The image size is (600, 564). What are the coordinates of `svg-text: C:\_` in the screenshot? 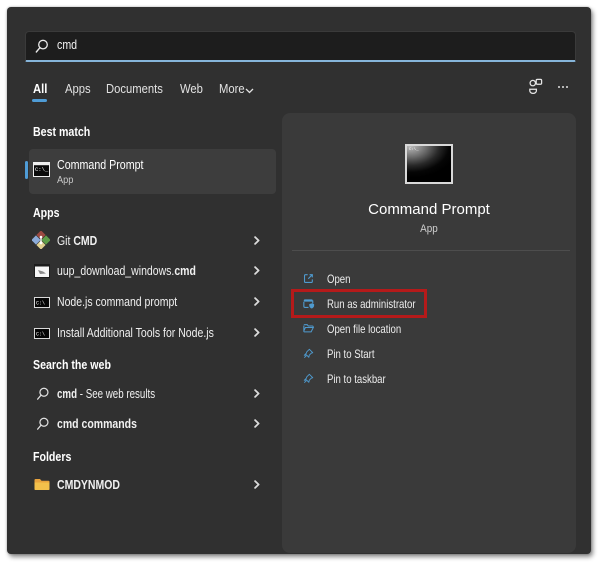 It's located at (42, 169).